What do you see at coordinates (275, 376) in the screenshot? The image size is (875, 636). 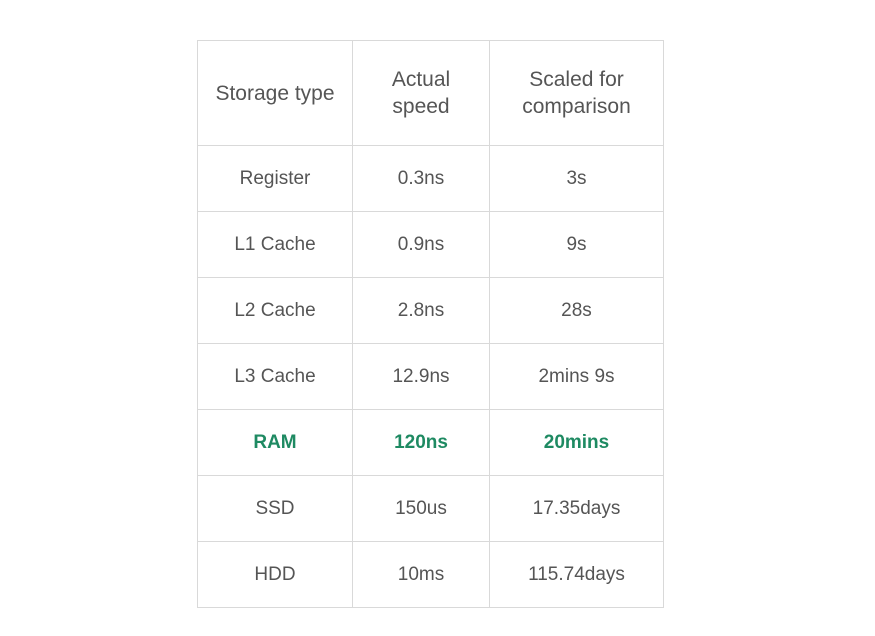 I see `cell-storage-type: L3 Cache` at bounding box center [275, 376].